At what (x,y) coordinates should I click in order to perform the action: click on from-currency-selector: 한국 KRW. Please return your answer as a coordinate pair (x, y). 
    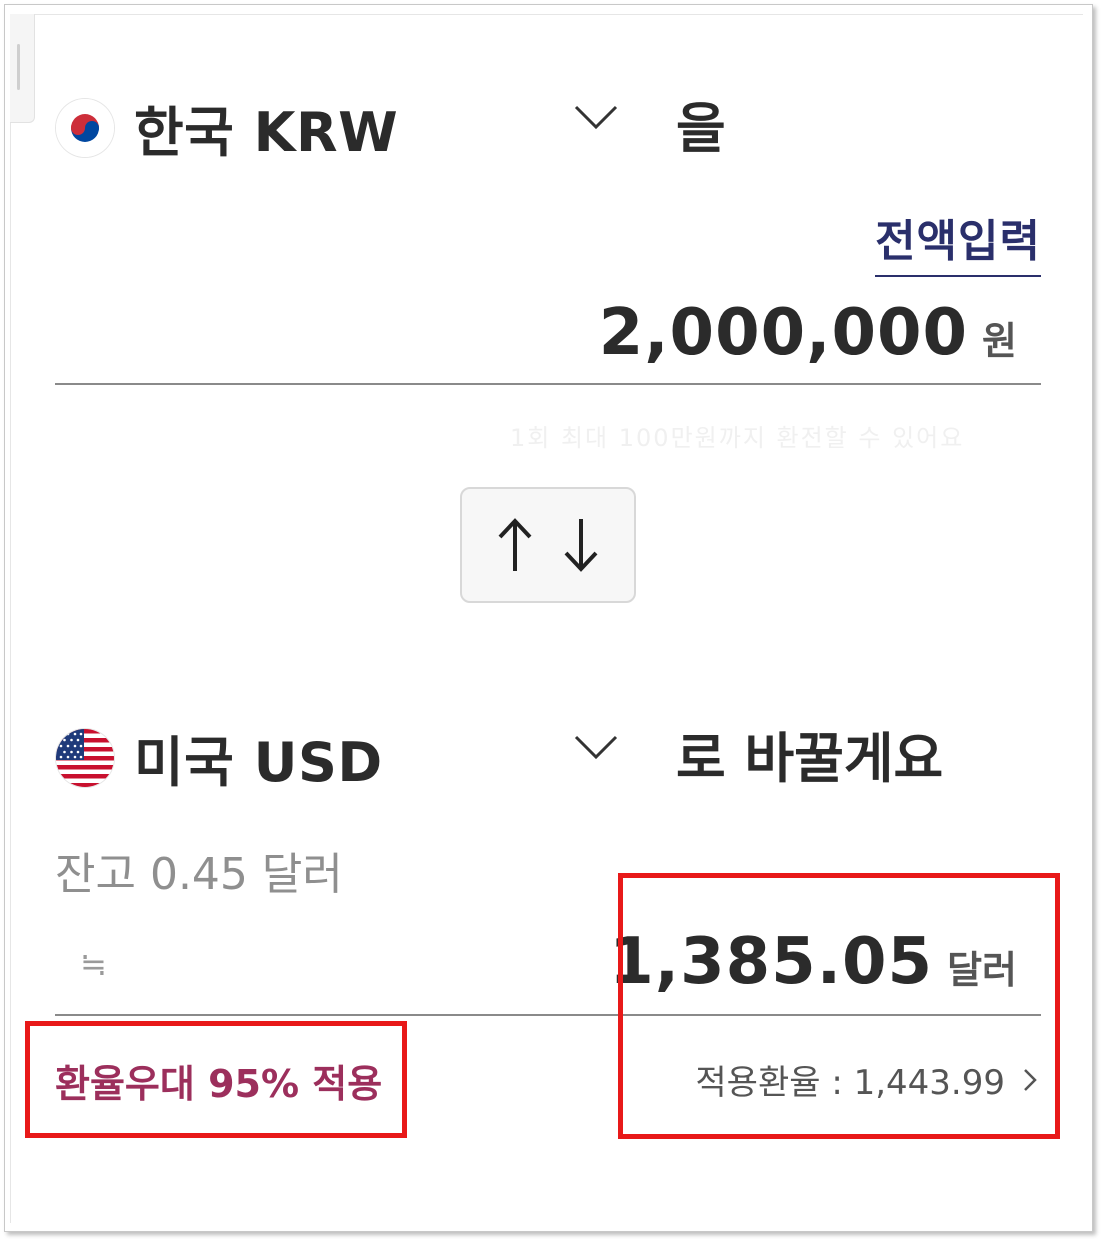
    Looking at the image, I should click on (227, 127).